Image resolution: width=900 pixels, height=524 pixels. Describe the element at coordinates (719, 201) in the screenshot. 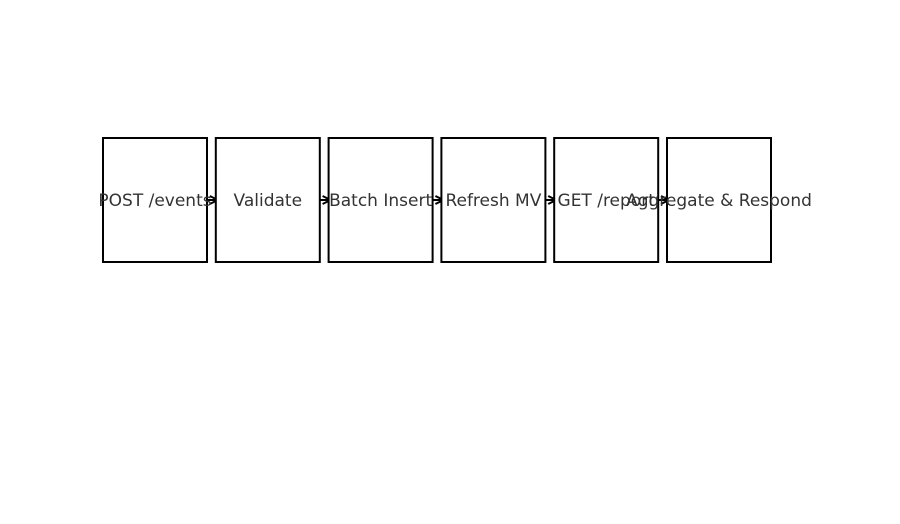

I see `node-label: Aggregate & Respond` at that location.